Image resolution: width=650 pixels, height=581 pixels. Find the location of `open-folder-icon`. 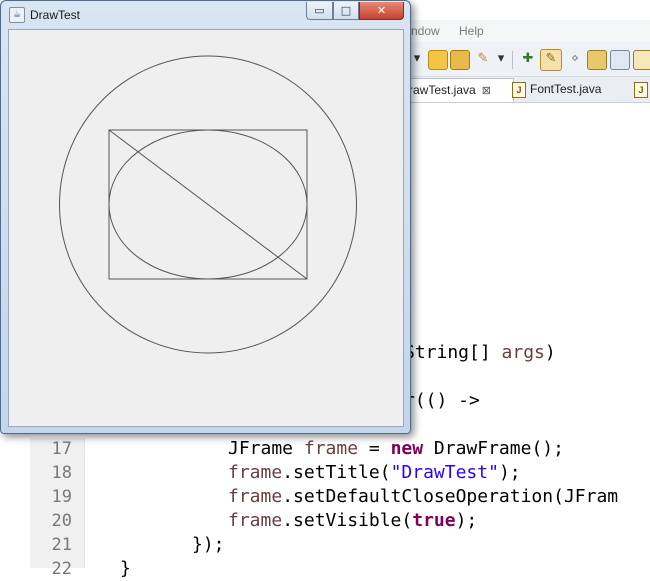

open-folder-icon is located at coordinates (460, 60).